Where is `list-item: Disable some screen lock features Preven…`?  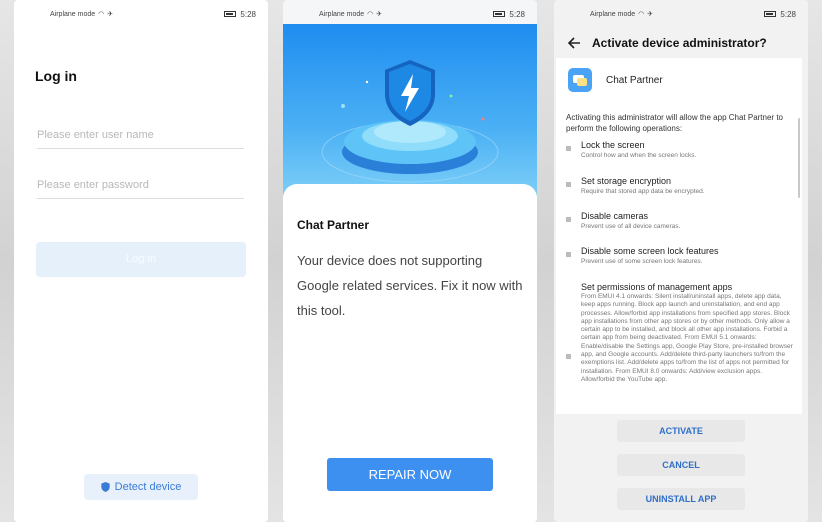 list-item: Disable some screen lock features Preven… is located at coordinates (680, 256).